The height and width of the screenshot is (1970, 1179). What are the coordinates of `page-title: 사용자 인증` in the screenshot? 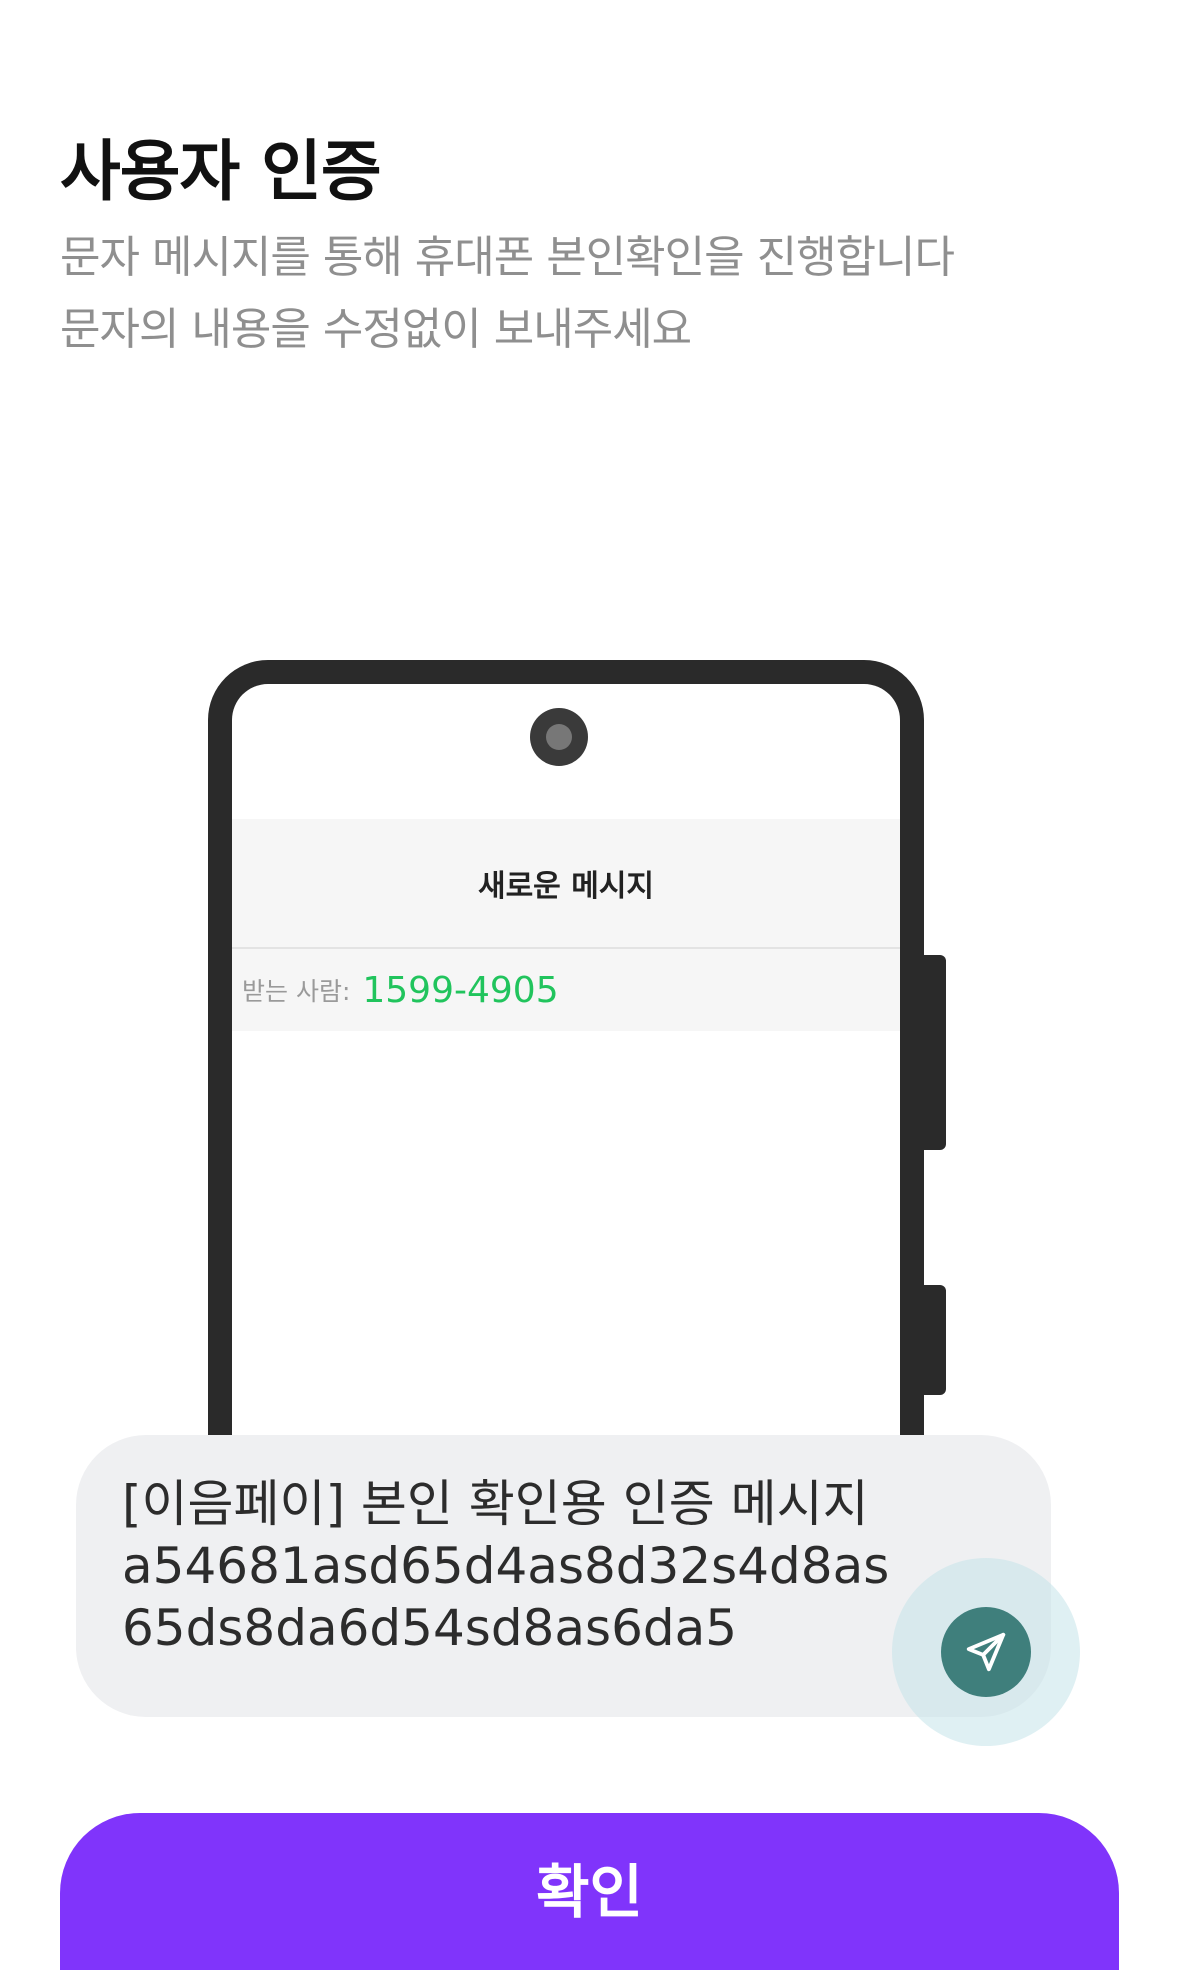 It's located at (221, 171).